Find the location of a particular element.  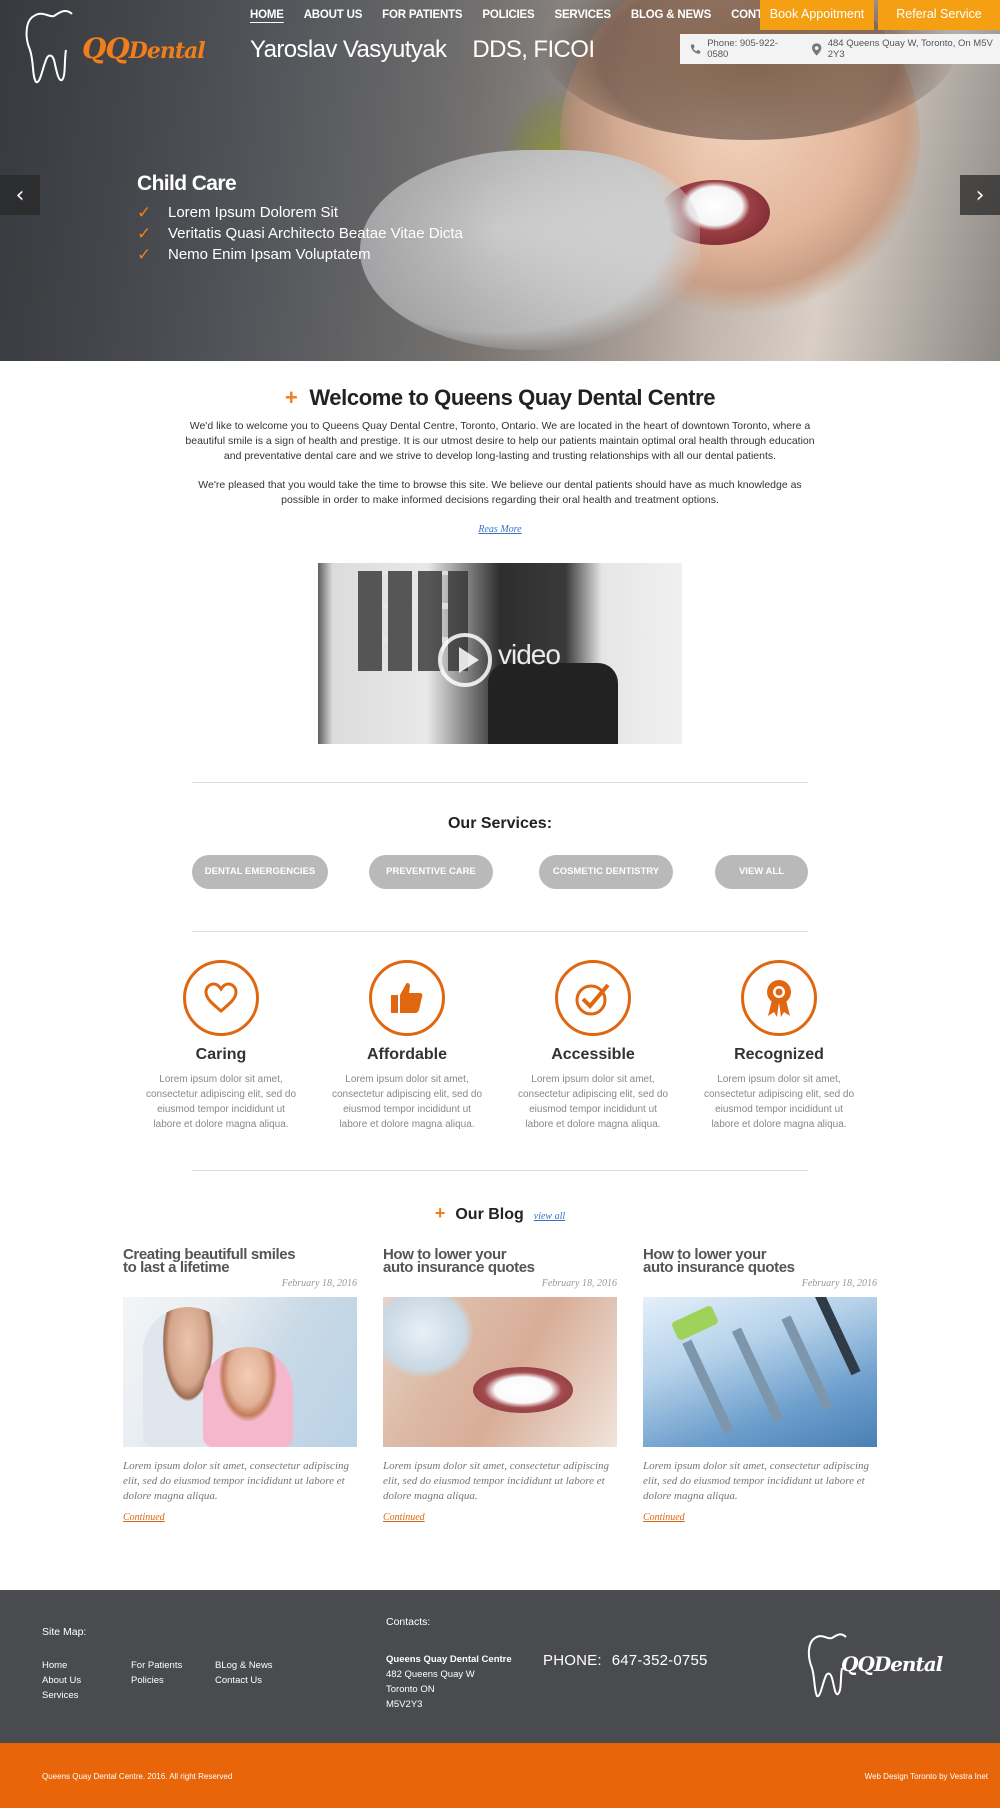

site-logo: QQDental is located at coordinates (114, 46).